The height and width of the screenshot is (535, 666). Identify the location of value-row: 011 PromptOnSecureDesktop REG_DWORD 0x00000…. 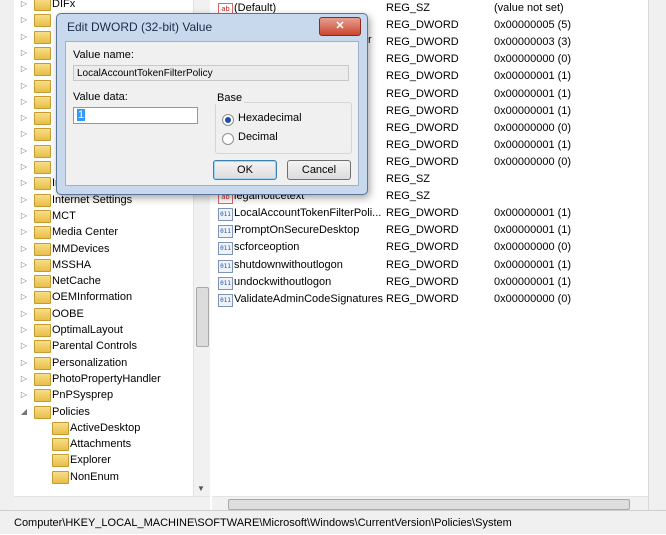
(430, 230).